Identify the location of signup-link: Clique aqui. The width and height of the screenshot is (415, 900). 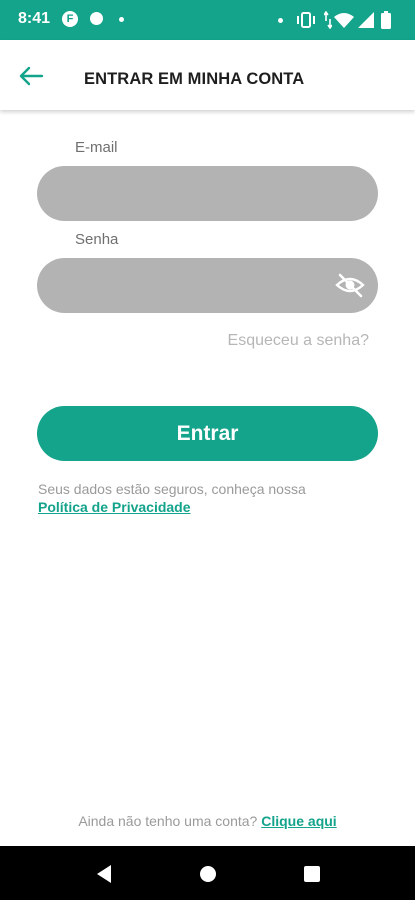
(298, 821).